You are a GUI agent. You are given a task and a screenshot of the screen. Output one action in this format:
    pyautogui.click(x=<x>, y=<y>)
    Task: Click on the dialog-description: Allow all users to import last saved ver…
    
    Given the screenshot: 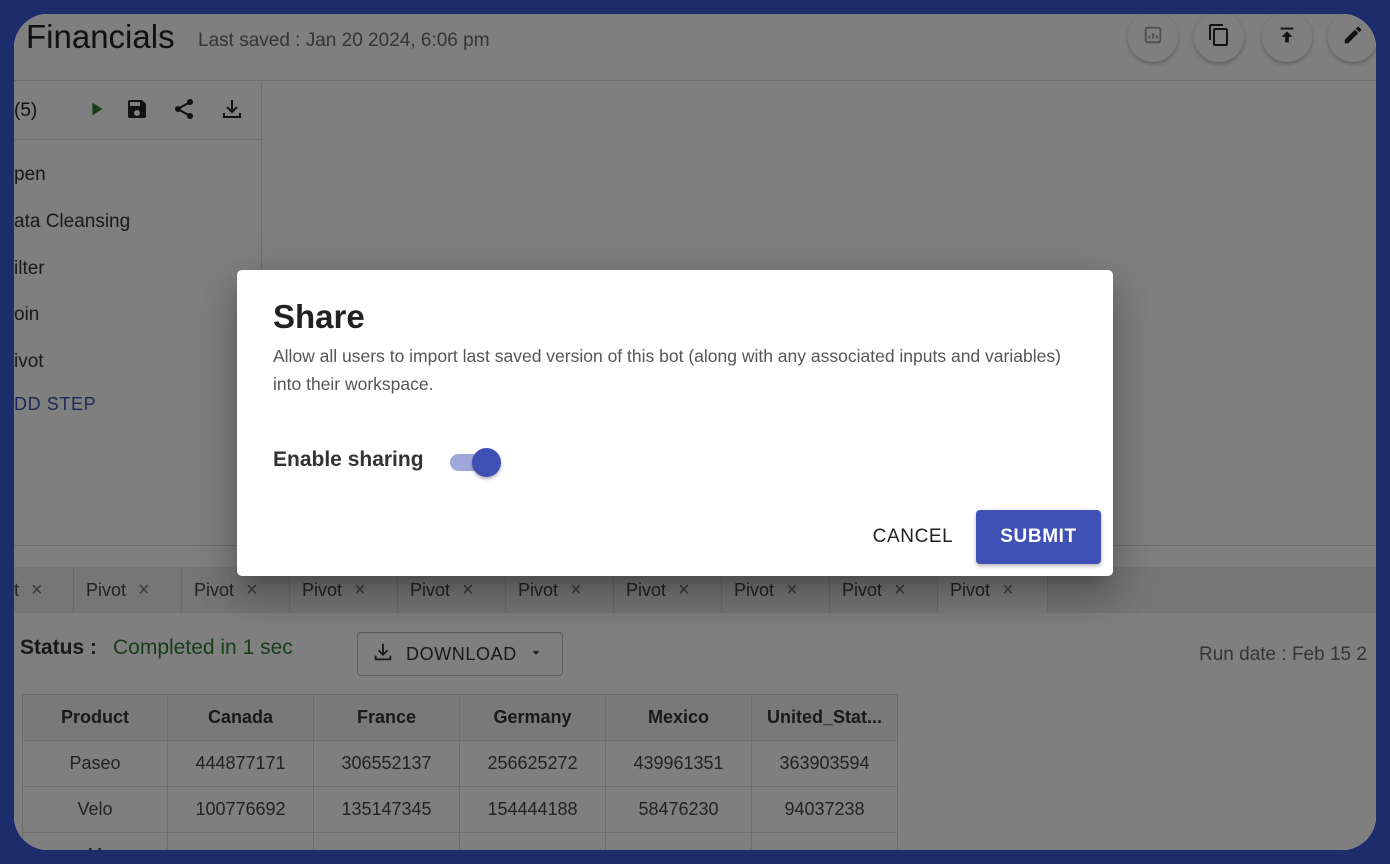 What is the action you would take?
    pyautogui.click(x=667, y=370)
    